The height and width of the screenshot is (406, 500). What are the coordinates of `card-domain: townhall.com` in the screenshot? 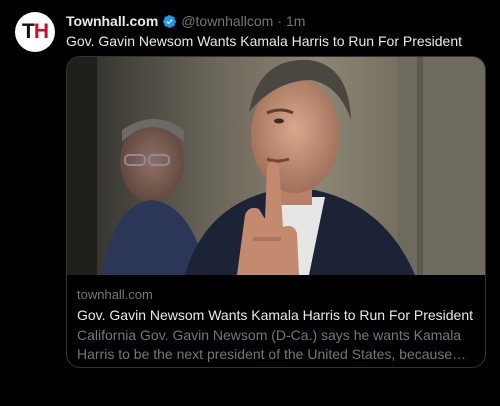 It's located at (276, 294).